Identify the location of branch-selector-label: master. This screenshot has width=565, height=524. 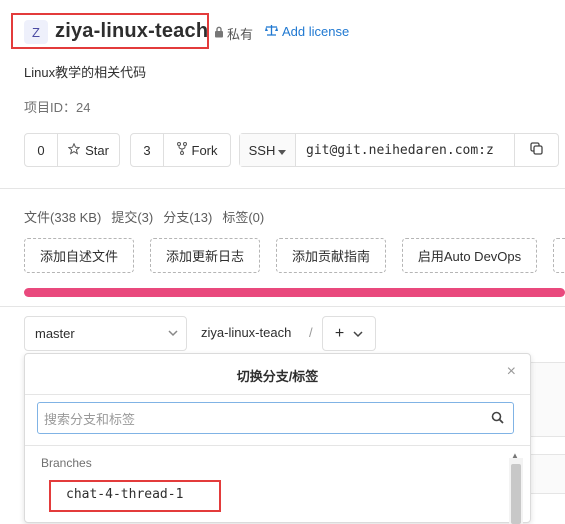
(55, 333).